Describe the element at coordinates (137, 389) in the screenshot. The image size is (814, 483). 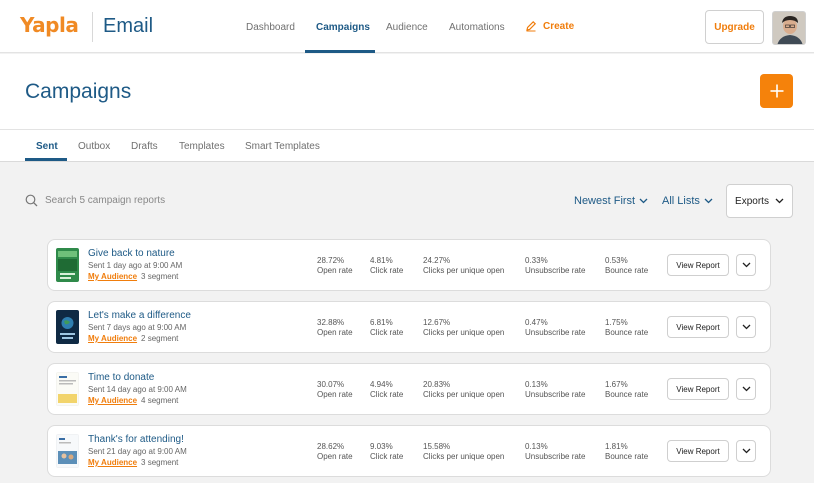
I see `campaign-sent-time: Sent 14 day ago at 9:00 AM` at that location.